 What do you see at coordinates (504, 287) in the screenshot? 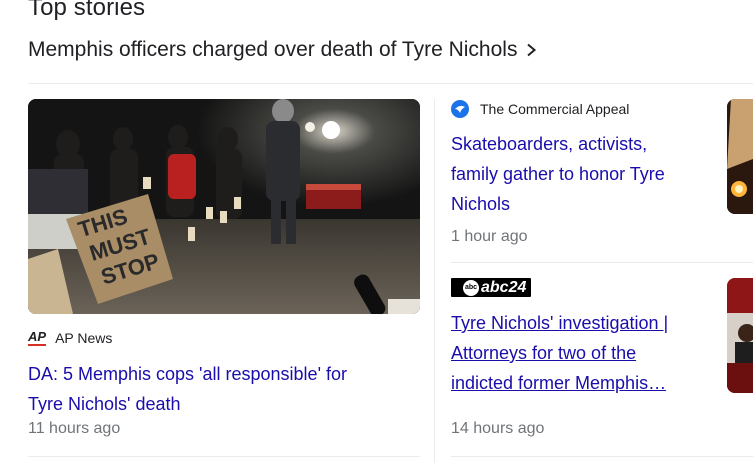
I see `abc24-logo-text: abc24` at bounding box center [504, 287].